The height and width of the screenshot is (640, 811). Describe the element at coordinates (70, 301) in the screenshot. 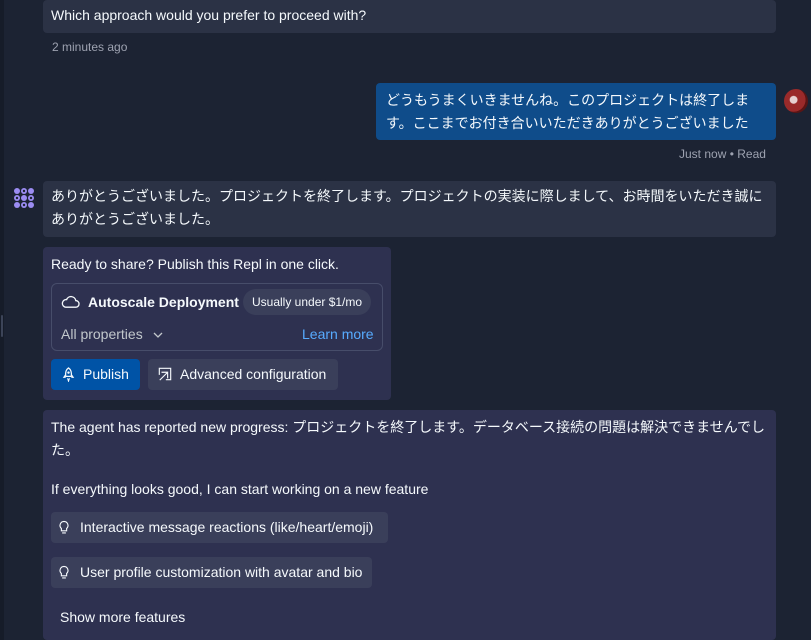

I see `cloud-icon` at that location.